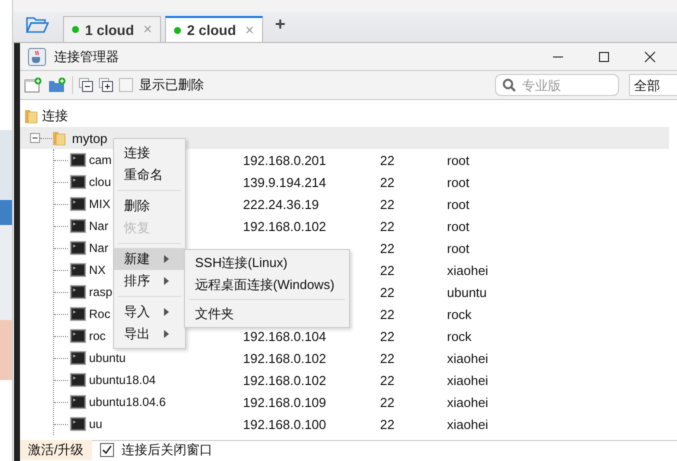 This screenshot has width=677, height=461. Describe the element at coordinates (267, 314) in the screenshot. I see `menu-item: 文件夹` at that location.